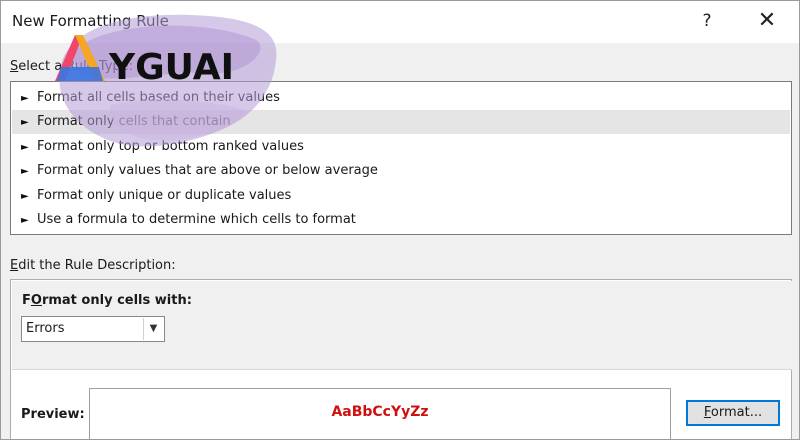  Describe the element at coordinates (107, 300) in the screenshot. I see `condition-title: FOrmat only cells with:` at that location.